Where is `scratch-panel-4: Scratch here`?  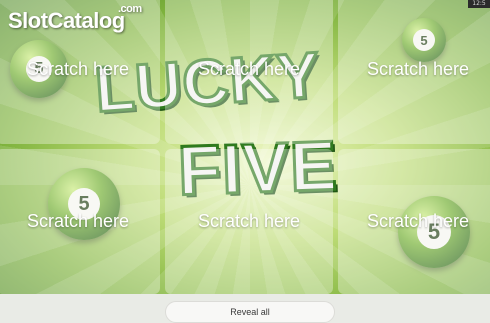 scratch-panel-4: Scratch here is located at coordinates (80, 221).